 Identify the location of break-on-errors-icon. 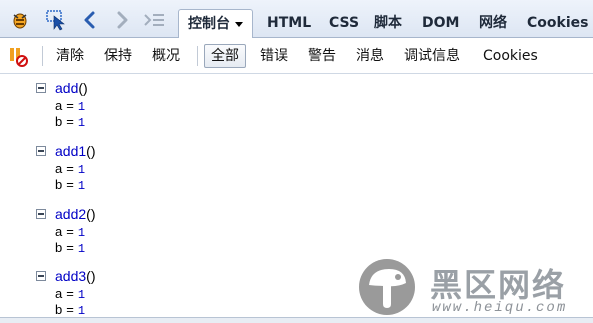
(18, 56).